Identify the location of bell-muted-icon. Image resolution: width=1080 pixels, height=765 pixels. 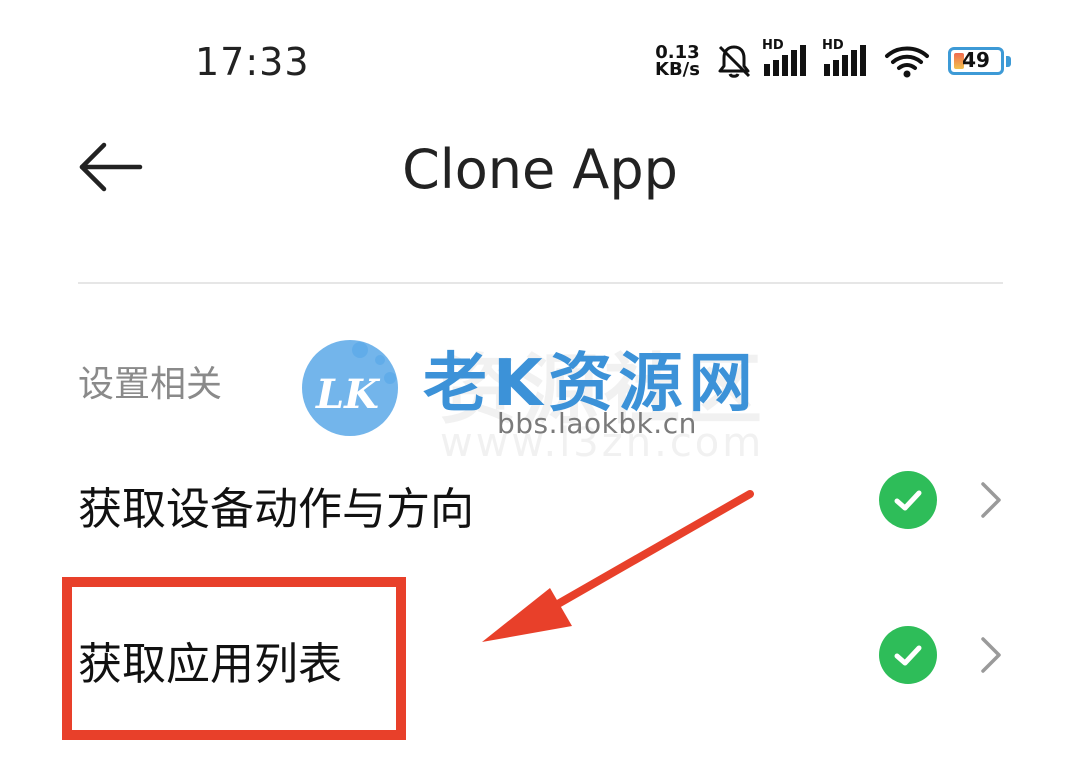
(734, 61).